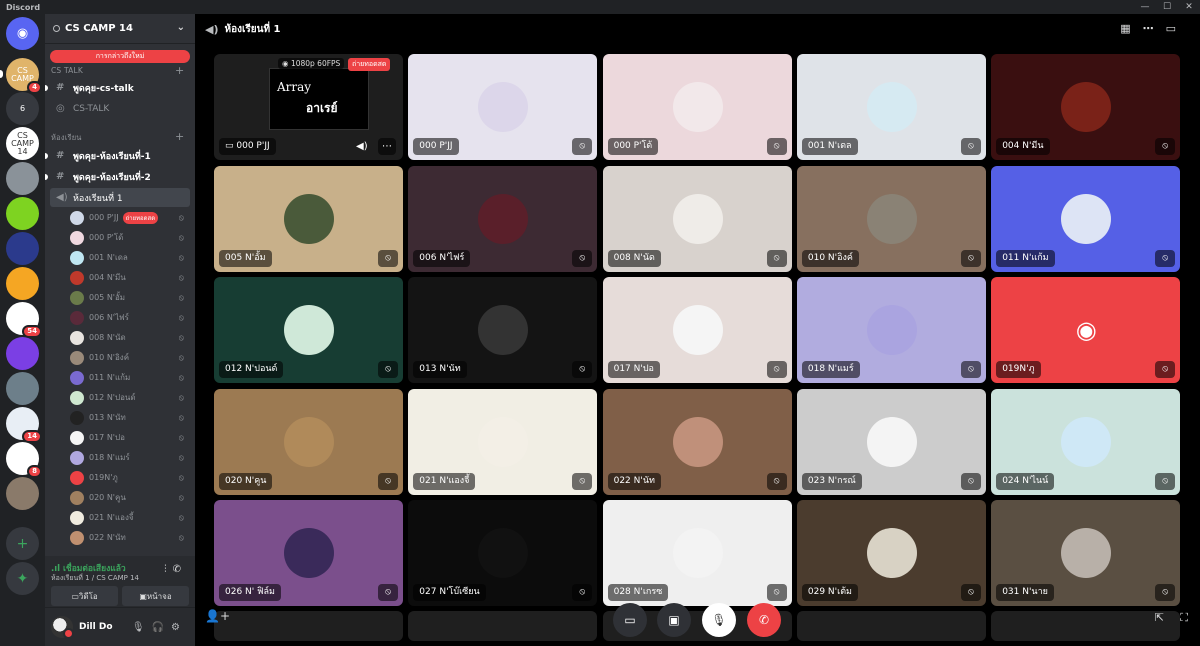  I want to click on participant-tile: 020 N'คูน ⦸, so click(308, 441).